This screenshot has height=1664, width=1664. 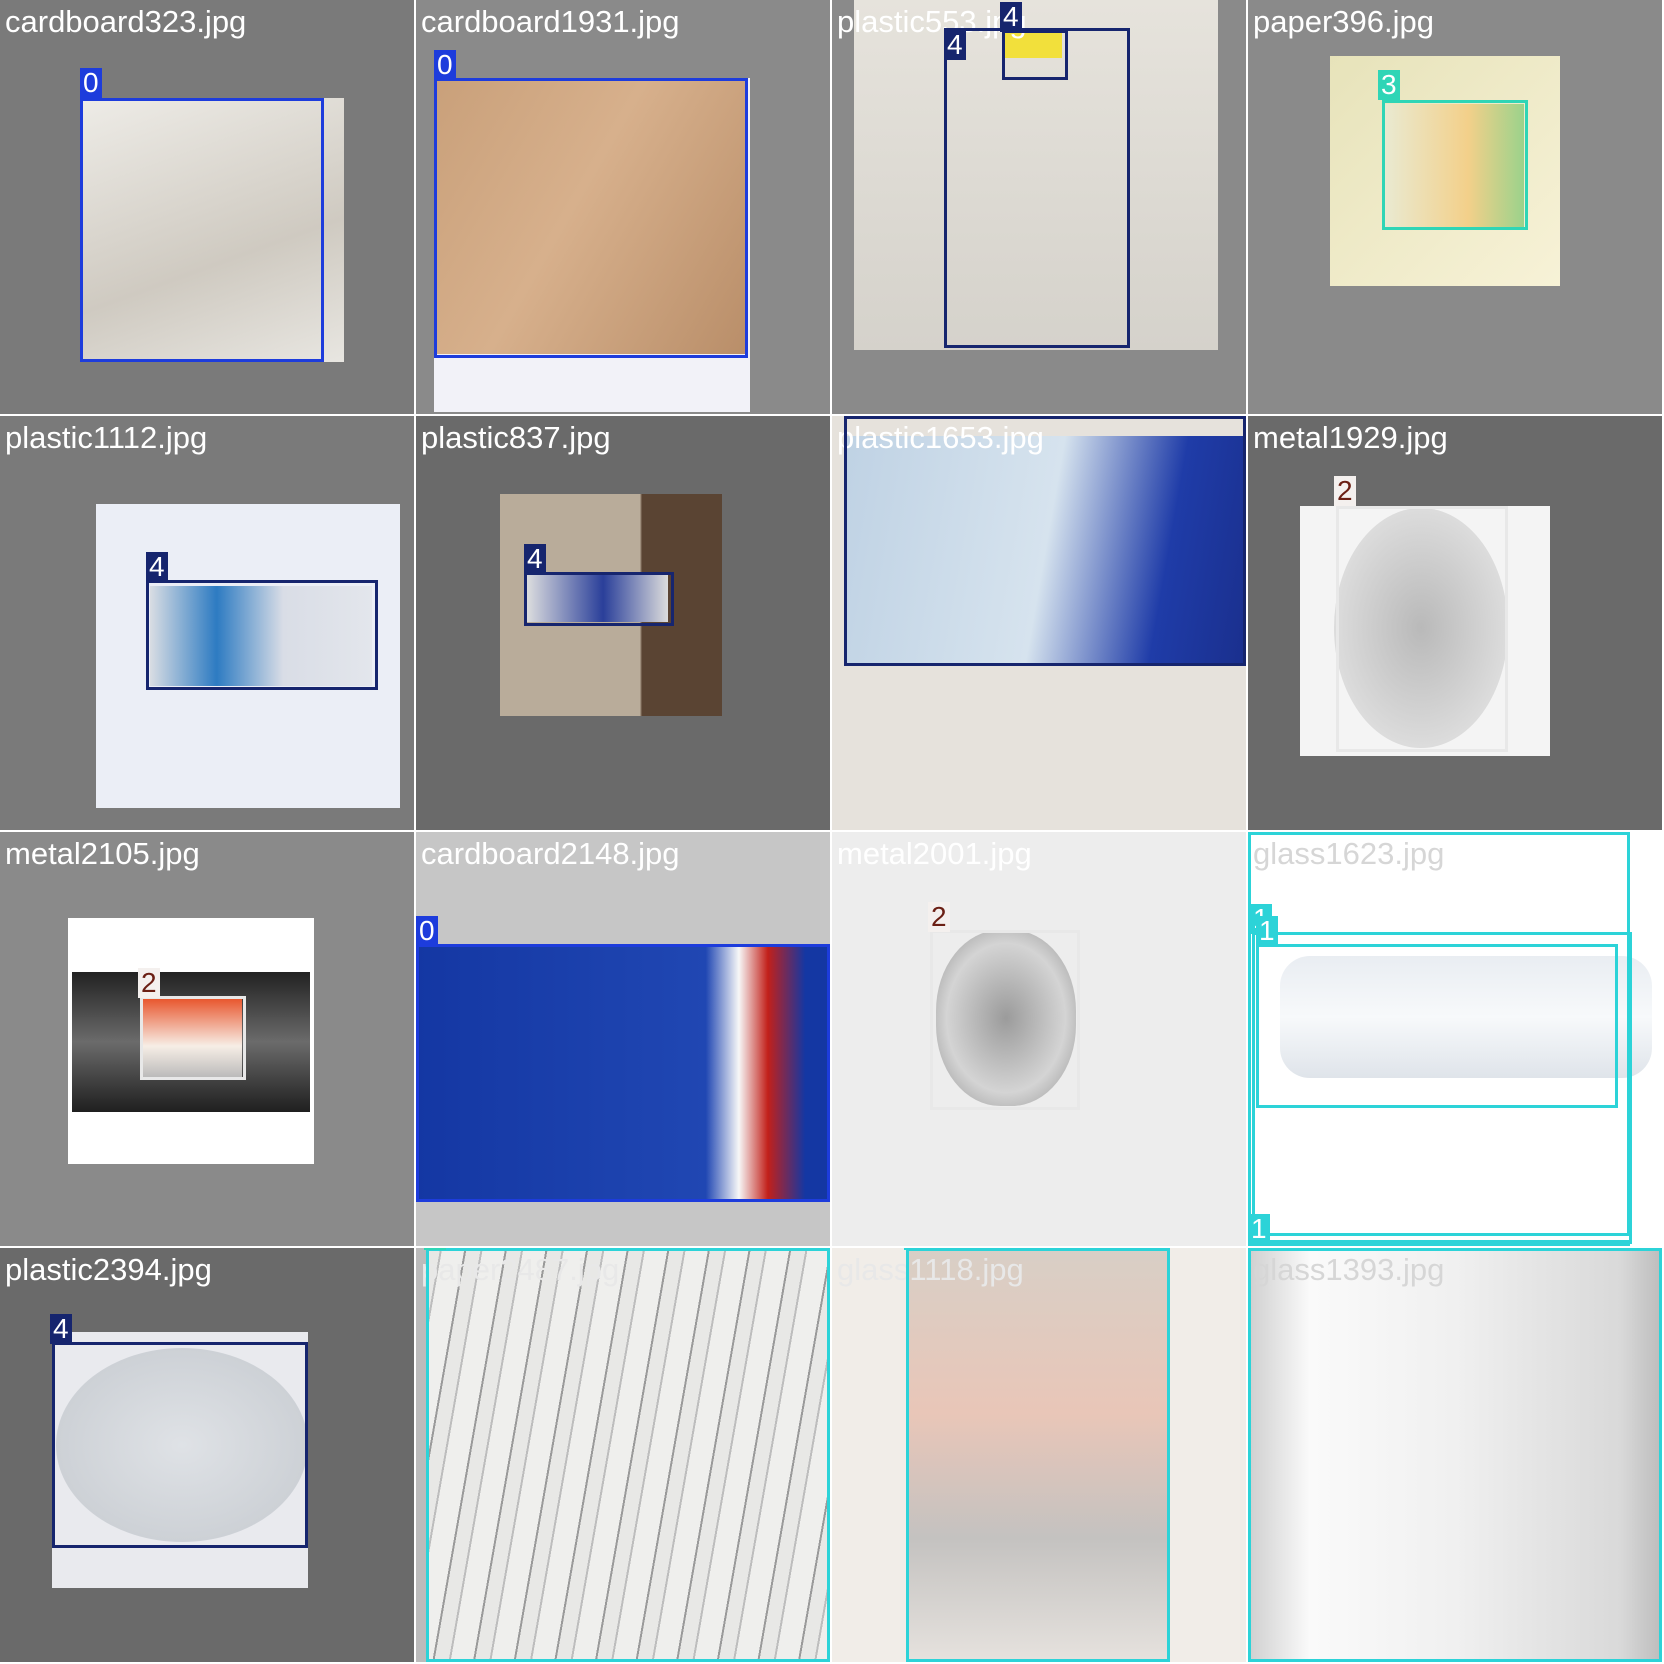 What do you see at coordinates (1343, 21) in the screenshot?
I see `tile-filename: paper396.jpg` at bounding box center [1343, 21].